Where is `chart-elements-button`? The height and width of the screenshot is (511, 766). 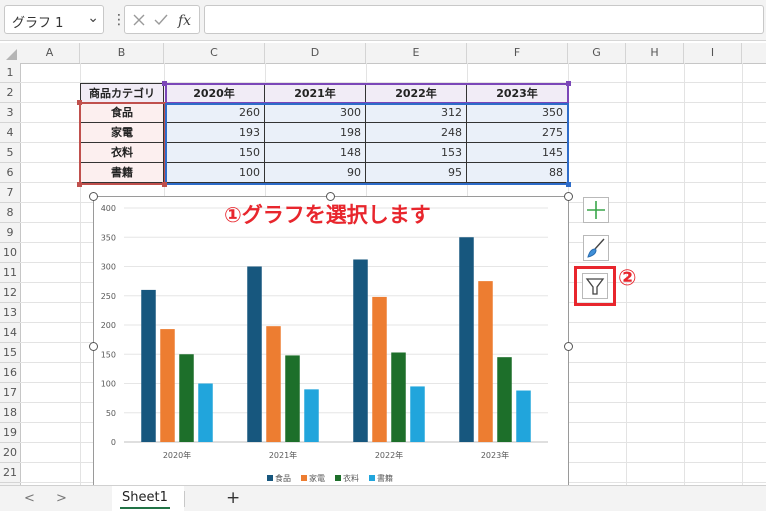 chart-elements-button is located at coordinates (596, 210).